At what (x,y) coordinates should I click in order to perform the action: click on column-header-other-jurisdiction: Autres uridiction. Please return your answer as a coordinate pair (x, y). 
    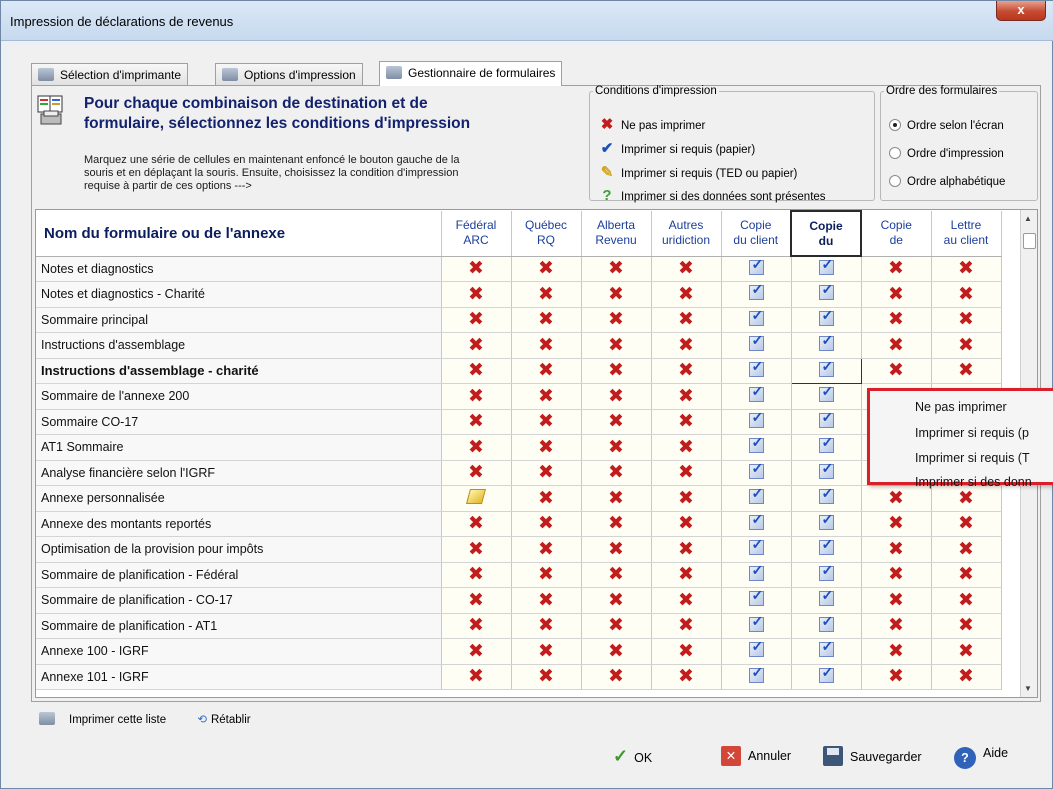
    Looking at the image, I should click on (686, 234).